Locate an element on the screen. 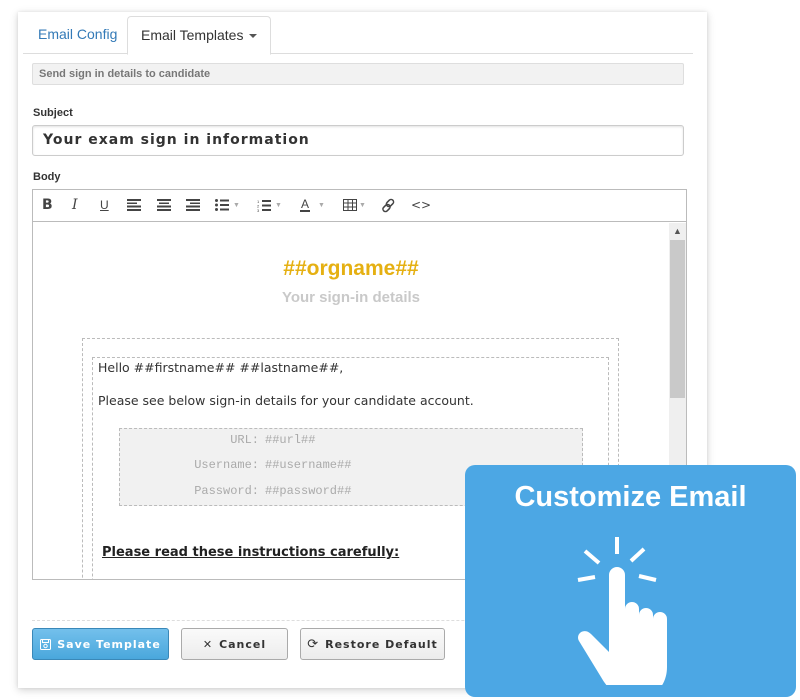  customize-email-title: Customize Email is located at coordinates (630, 497).